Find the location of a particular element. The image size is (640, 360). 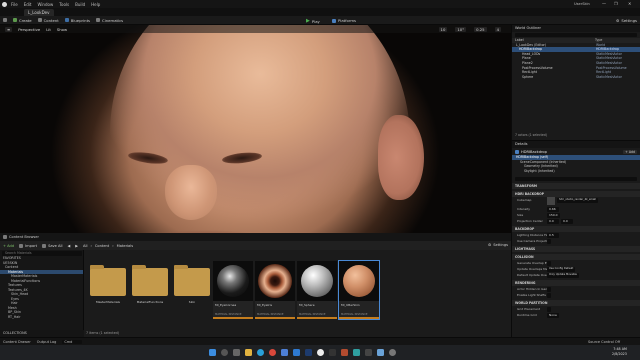

maximize-button: ❐ is located at coordinates (616, 3).